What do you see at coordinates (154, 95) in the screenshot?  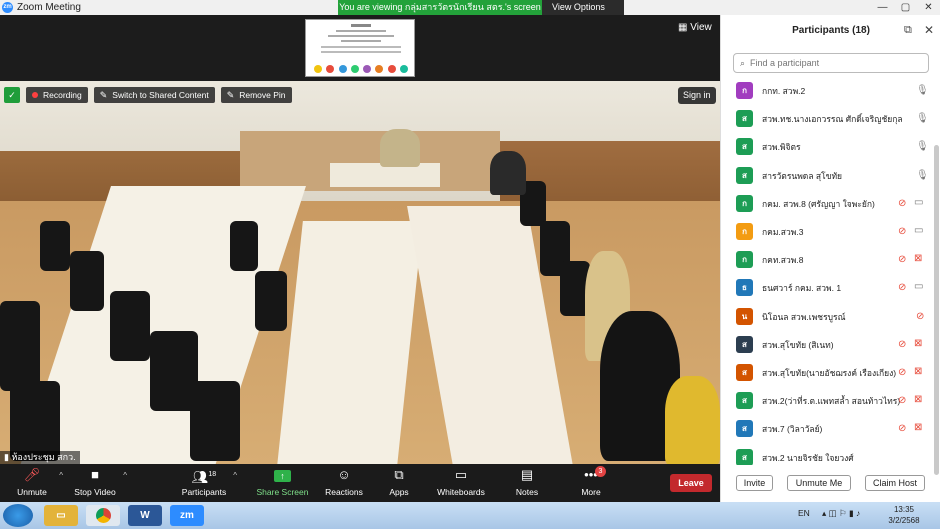 I see `switch-to-shared-content-button: ✎ Switch to Shared Content` at bounding box center [154, 95].